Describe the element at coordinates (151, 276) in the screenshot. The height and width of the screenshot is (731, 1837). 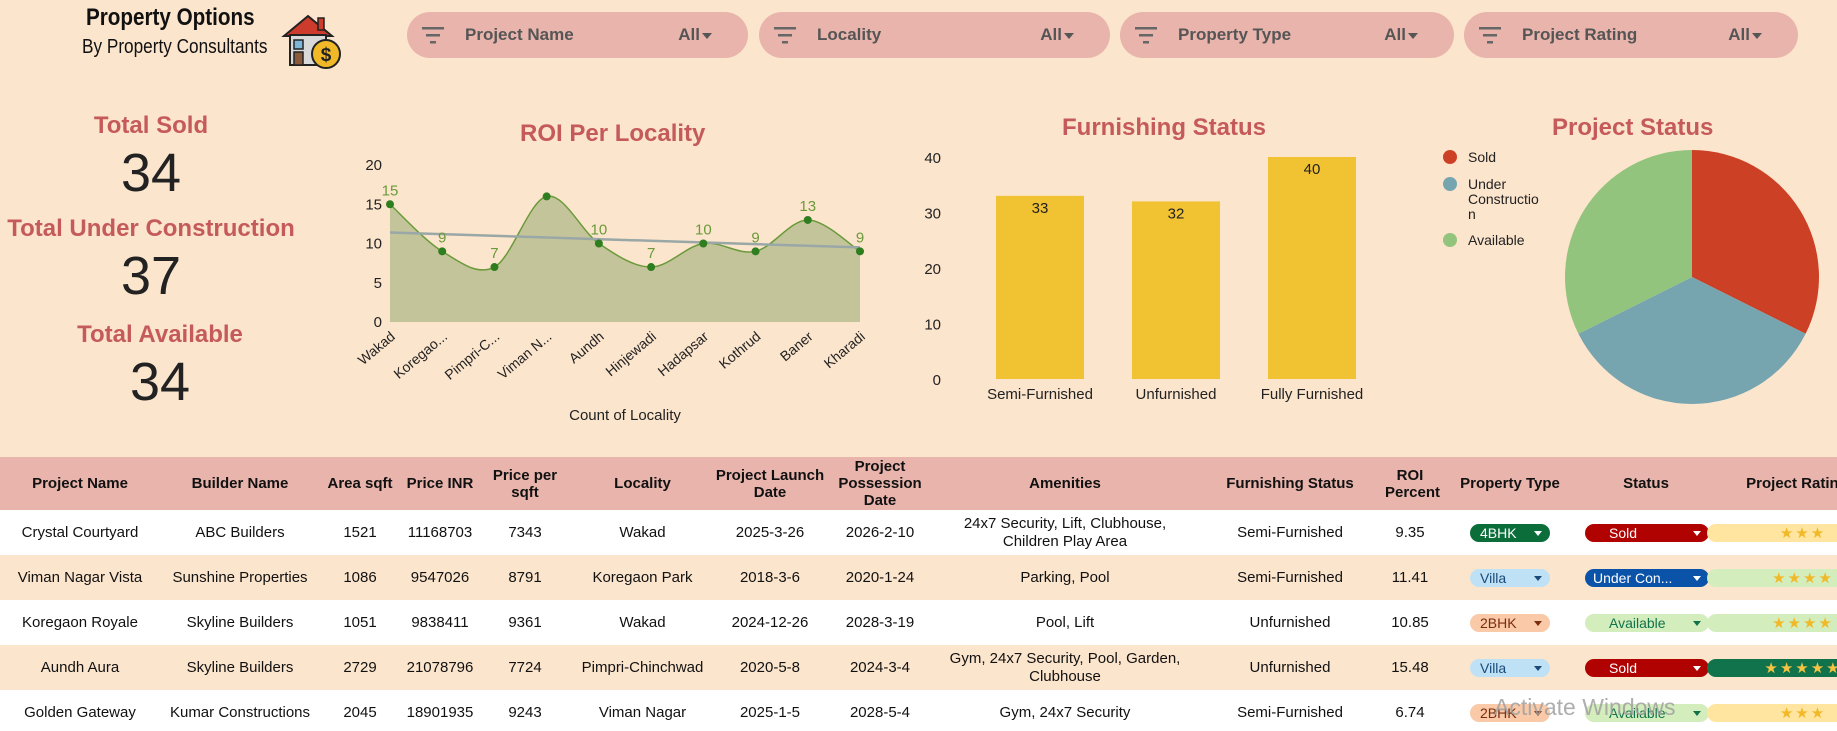
I see `kpi-under-construction-value: 37` at that location.